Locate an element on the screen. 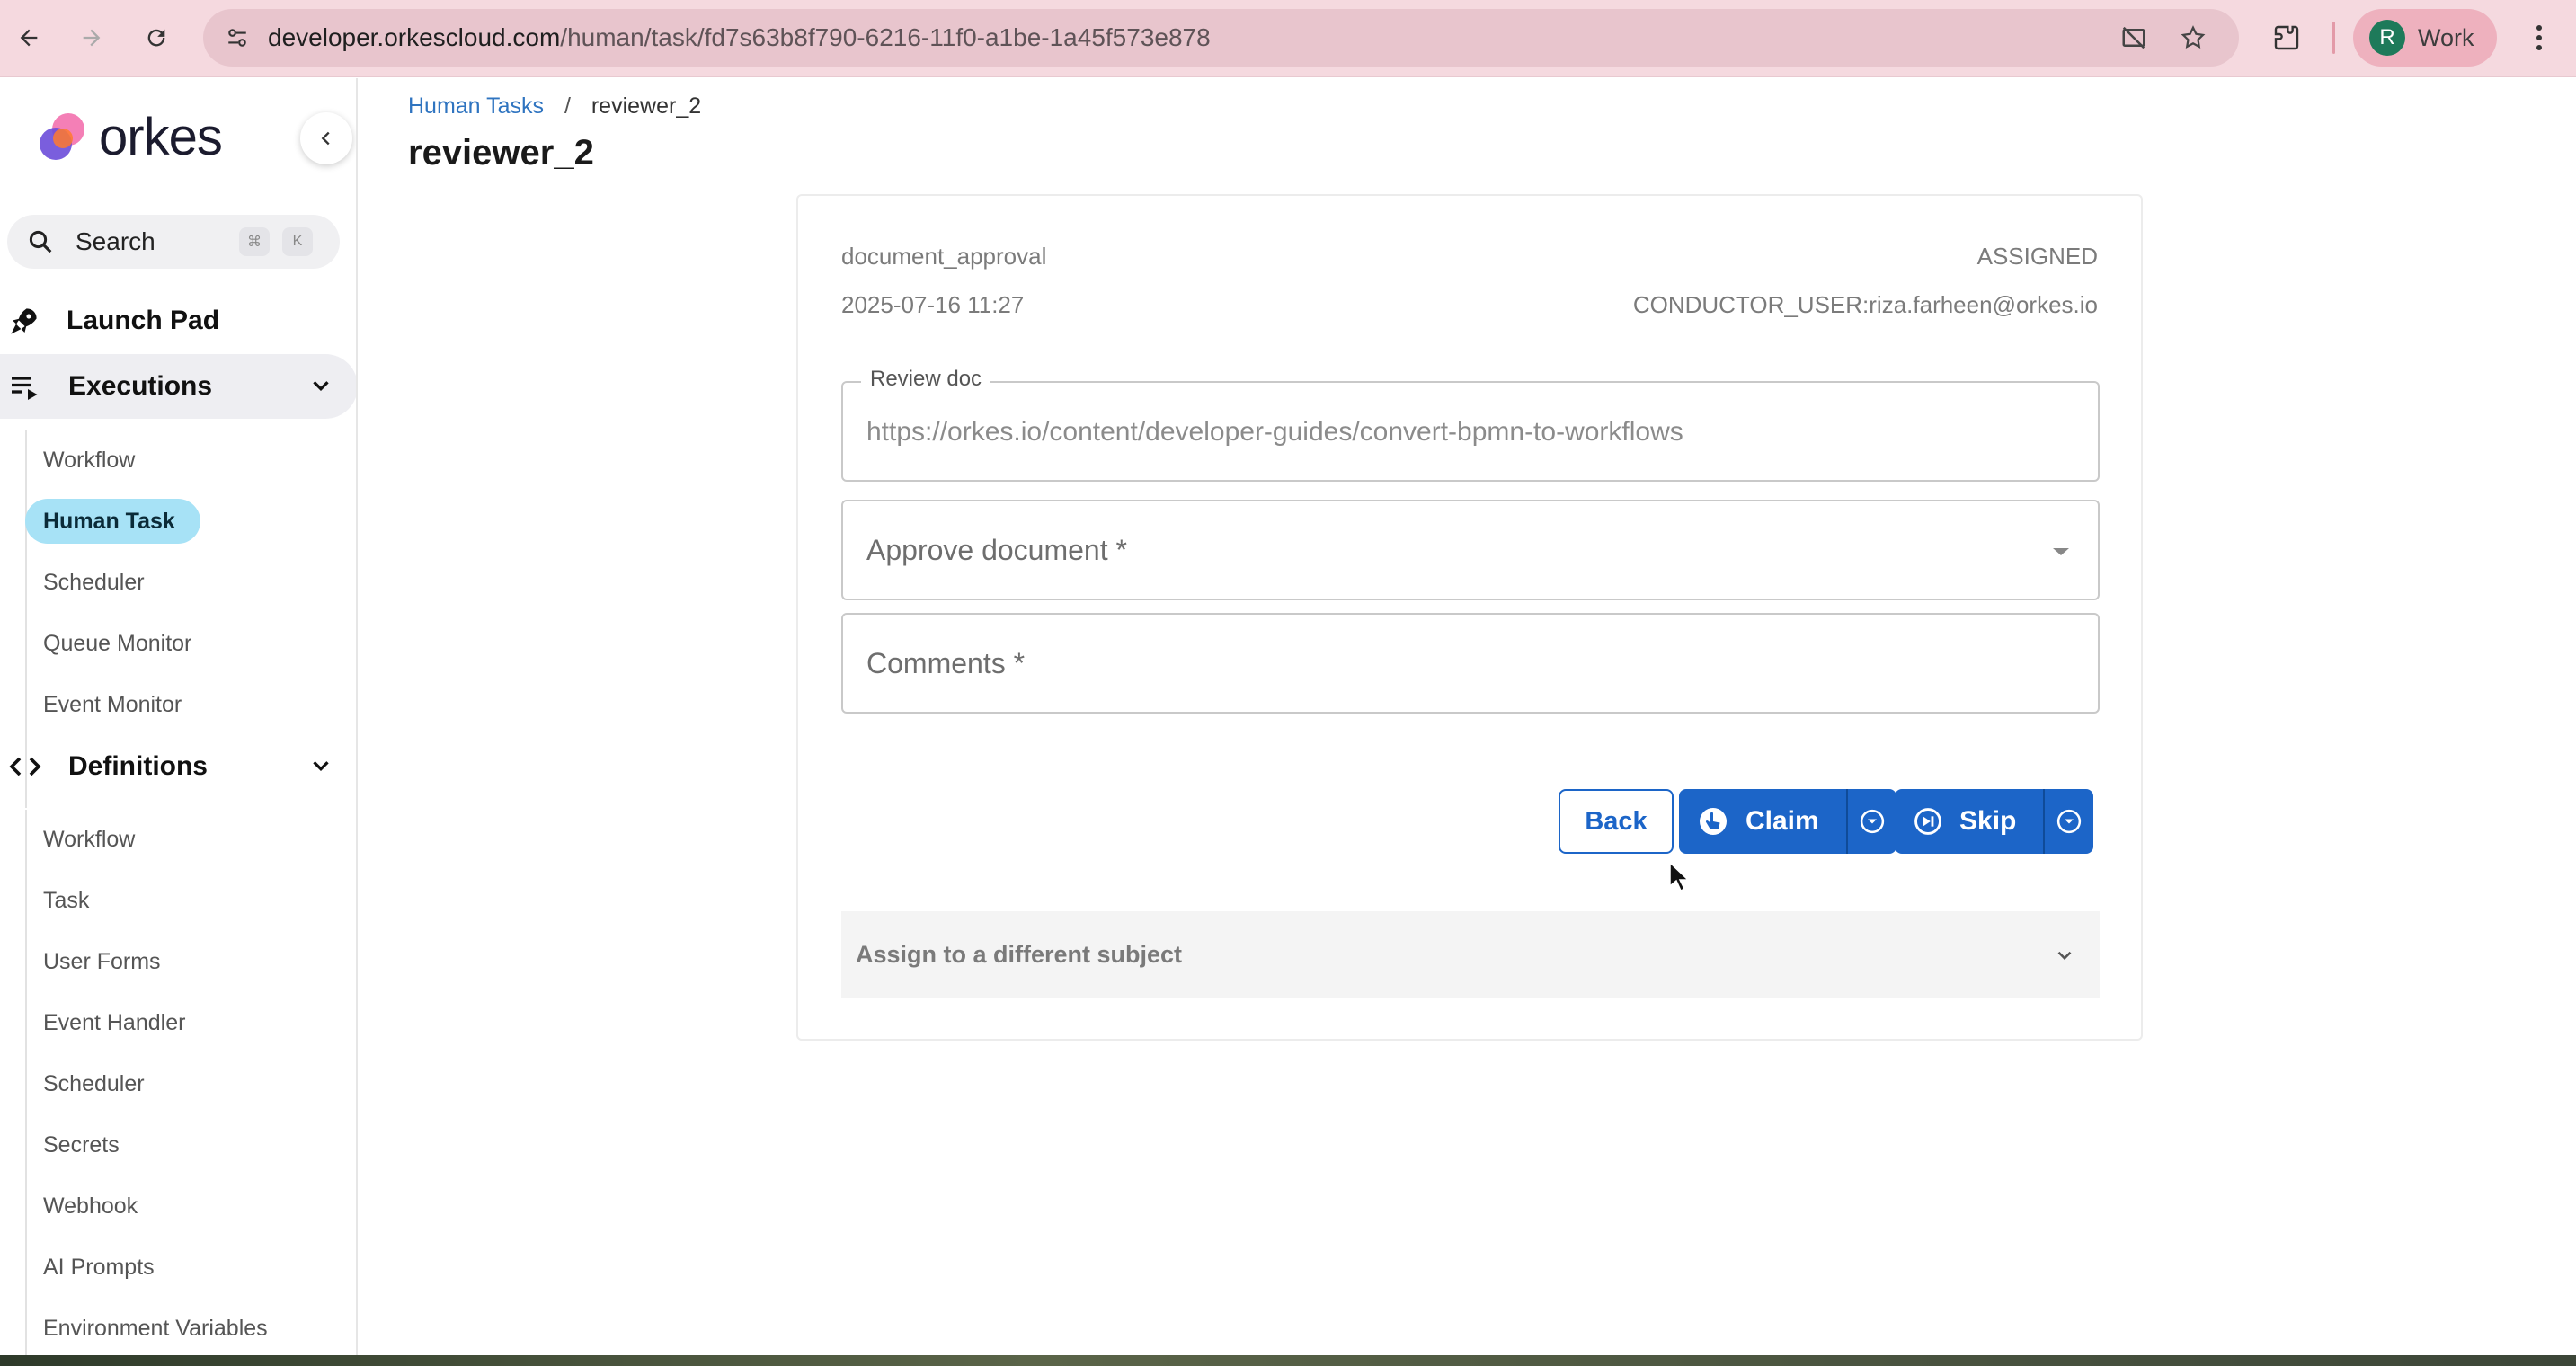 The height and width of the screenshot is (1366, 2576). review-doc-label: Review doc is located at coordinates (926, 379).